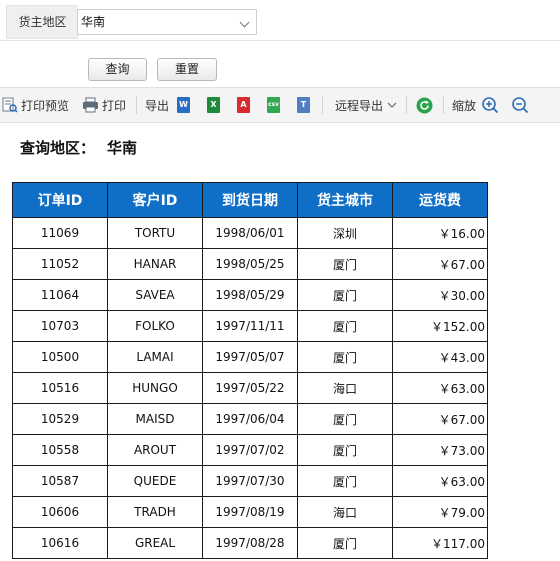 The image size is (560, 561). I want to click on pdf-icon: A, so click(243, 105).